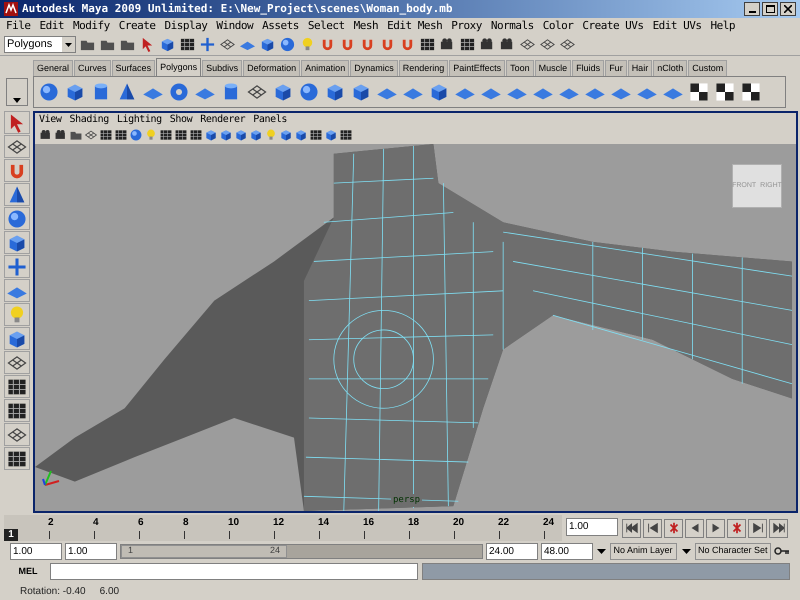 Image resolution: width=800 pixels, height=600 pixels. I want to click on shelf-tab: Rendering, so click(423, 68).